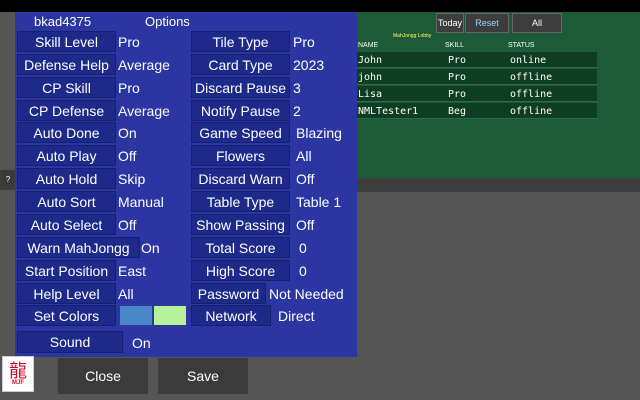  Describe the element at coordinates (240, 64) in the screenshot. I see `card-type-button: Card Type` at that location.